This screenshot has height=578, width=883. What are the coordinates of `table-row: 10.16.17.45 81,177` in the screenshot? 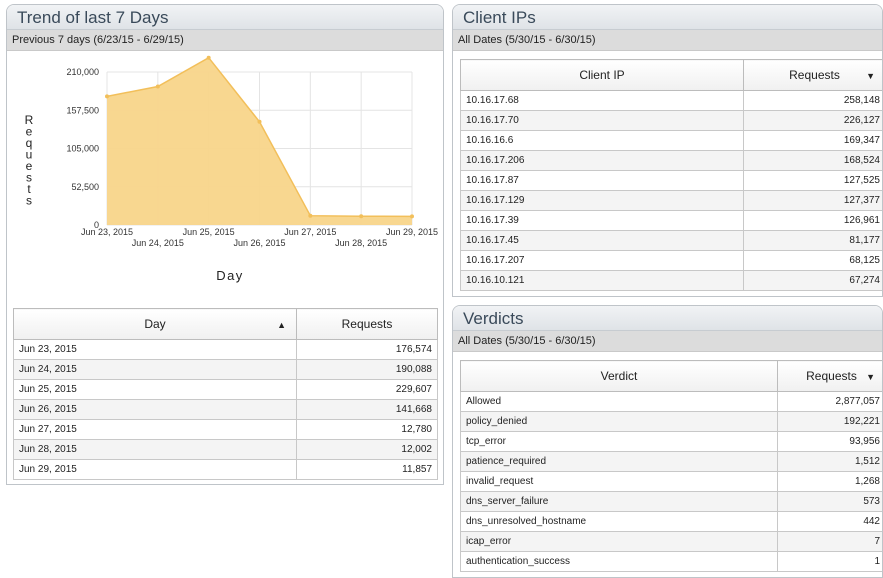 It's located at (671, 240).